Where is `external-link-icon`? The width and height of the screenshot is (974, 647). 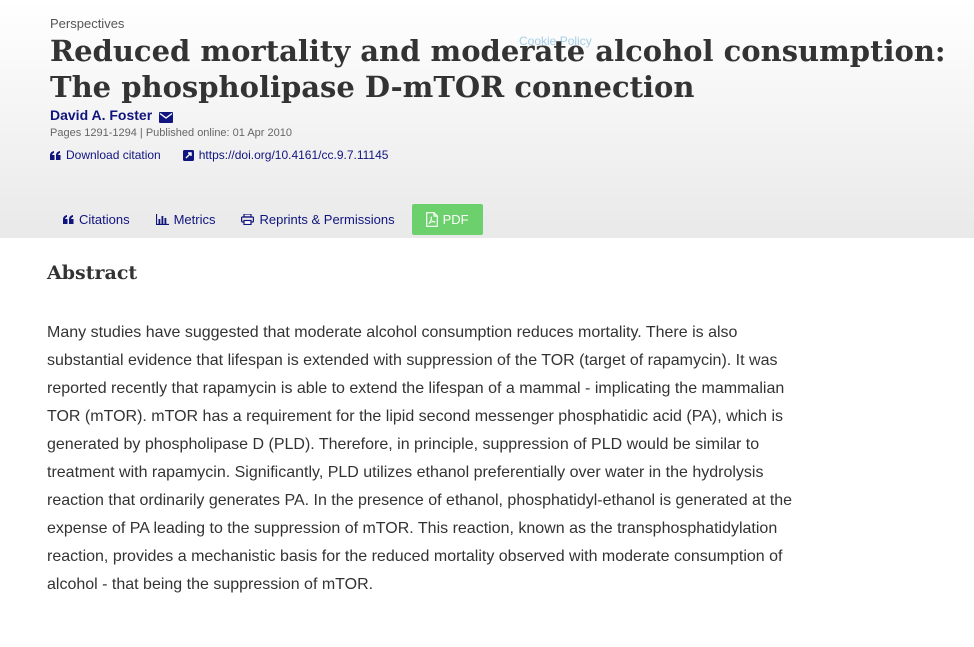
external-link-icon is located at coordinates (188, 155).